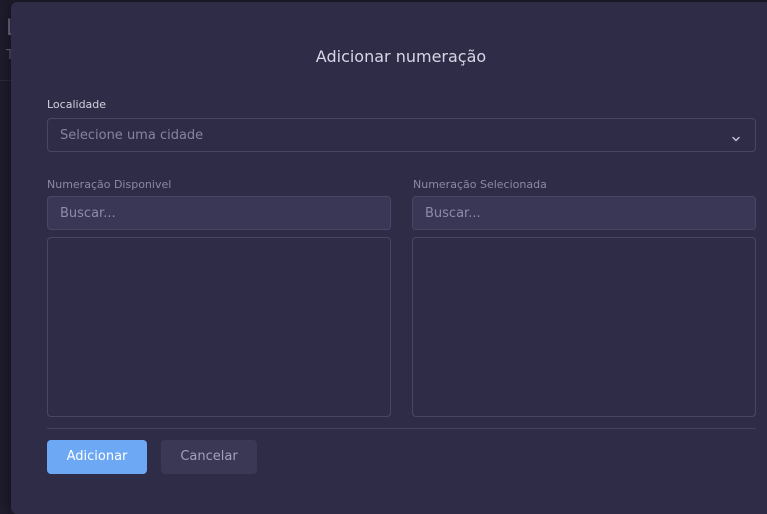 The width and height of the screenshot is (767, 514). I want to click on add-button: Adicionar, so click(97, 457).